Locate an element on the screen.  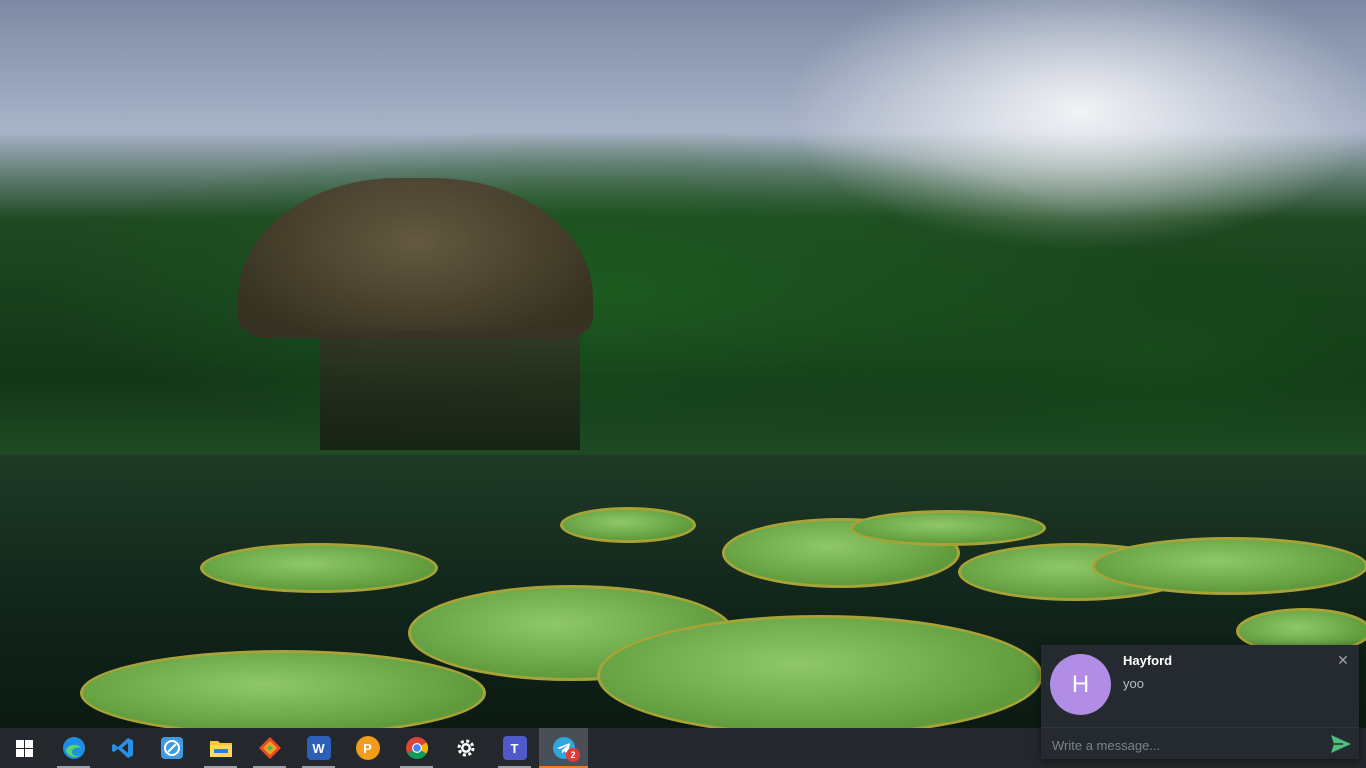
word-icon: W is located at coordinates (318, 748).